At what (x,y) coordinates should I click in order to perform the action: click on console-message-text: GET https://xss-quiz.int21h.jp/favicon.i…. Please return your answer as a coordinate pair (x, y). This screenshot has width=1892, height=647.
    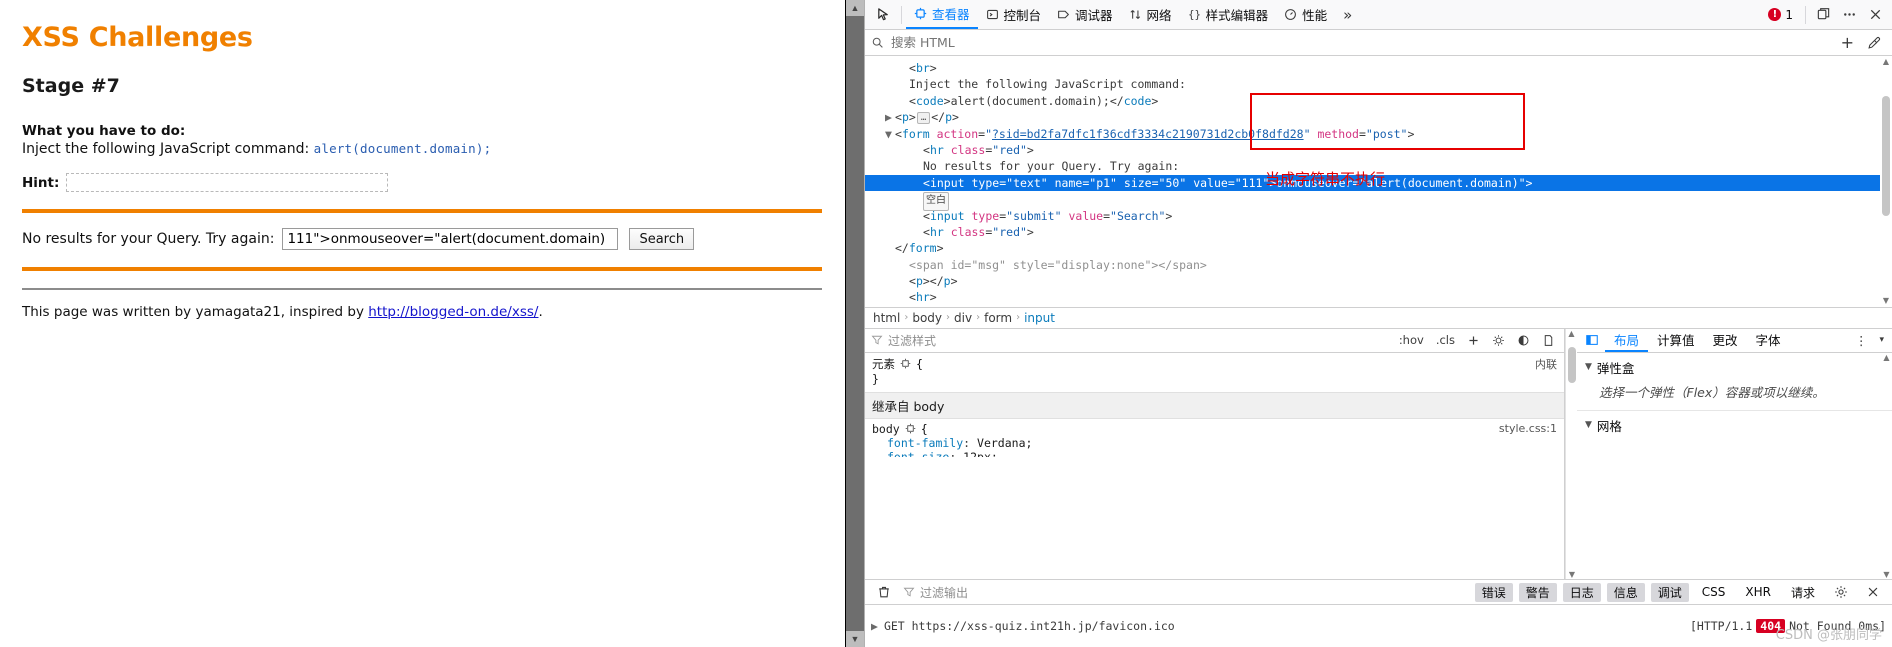
    Looking at the image, I should click on (1029, 626).